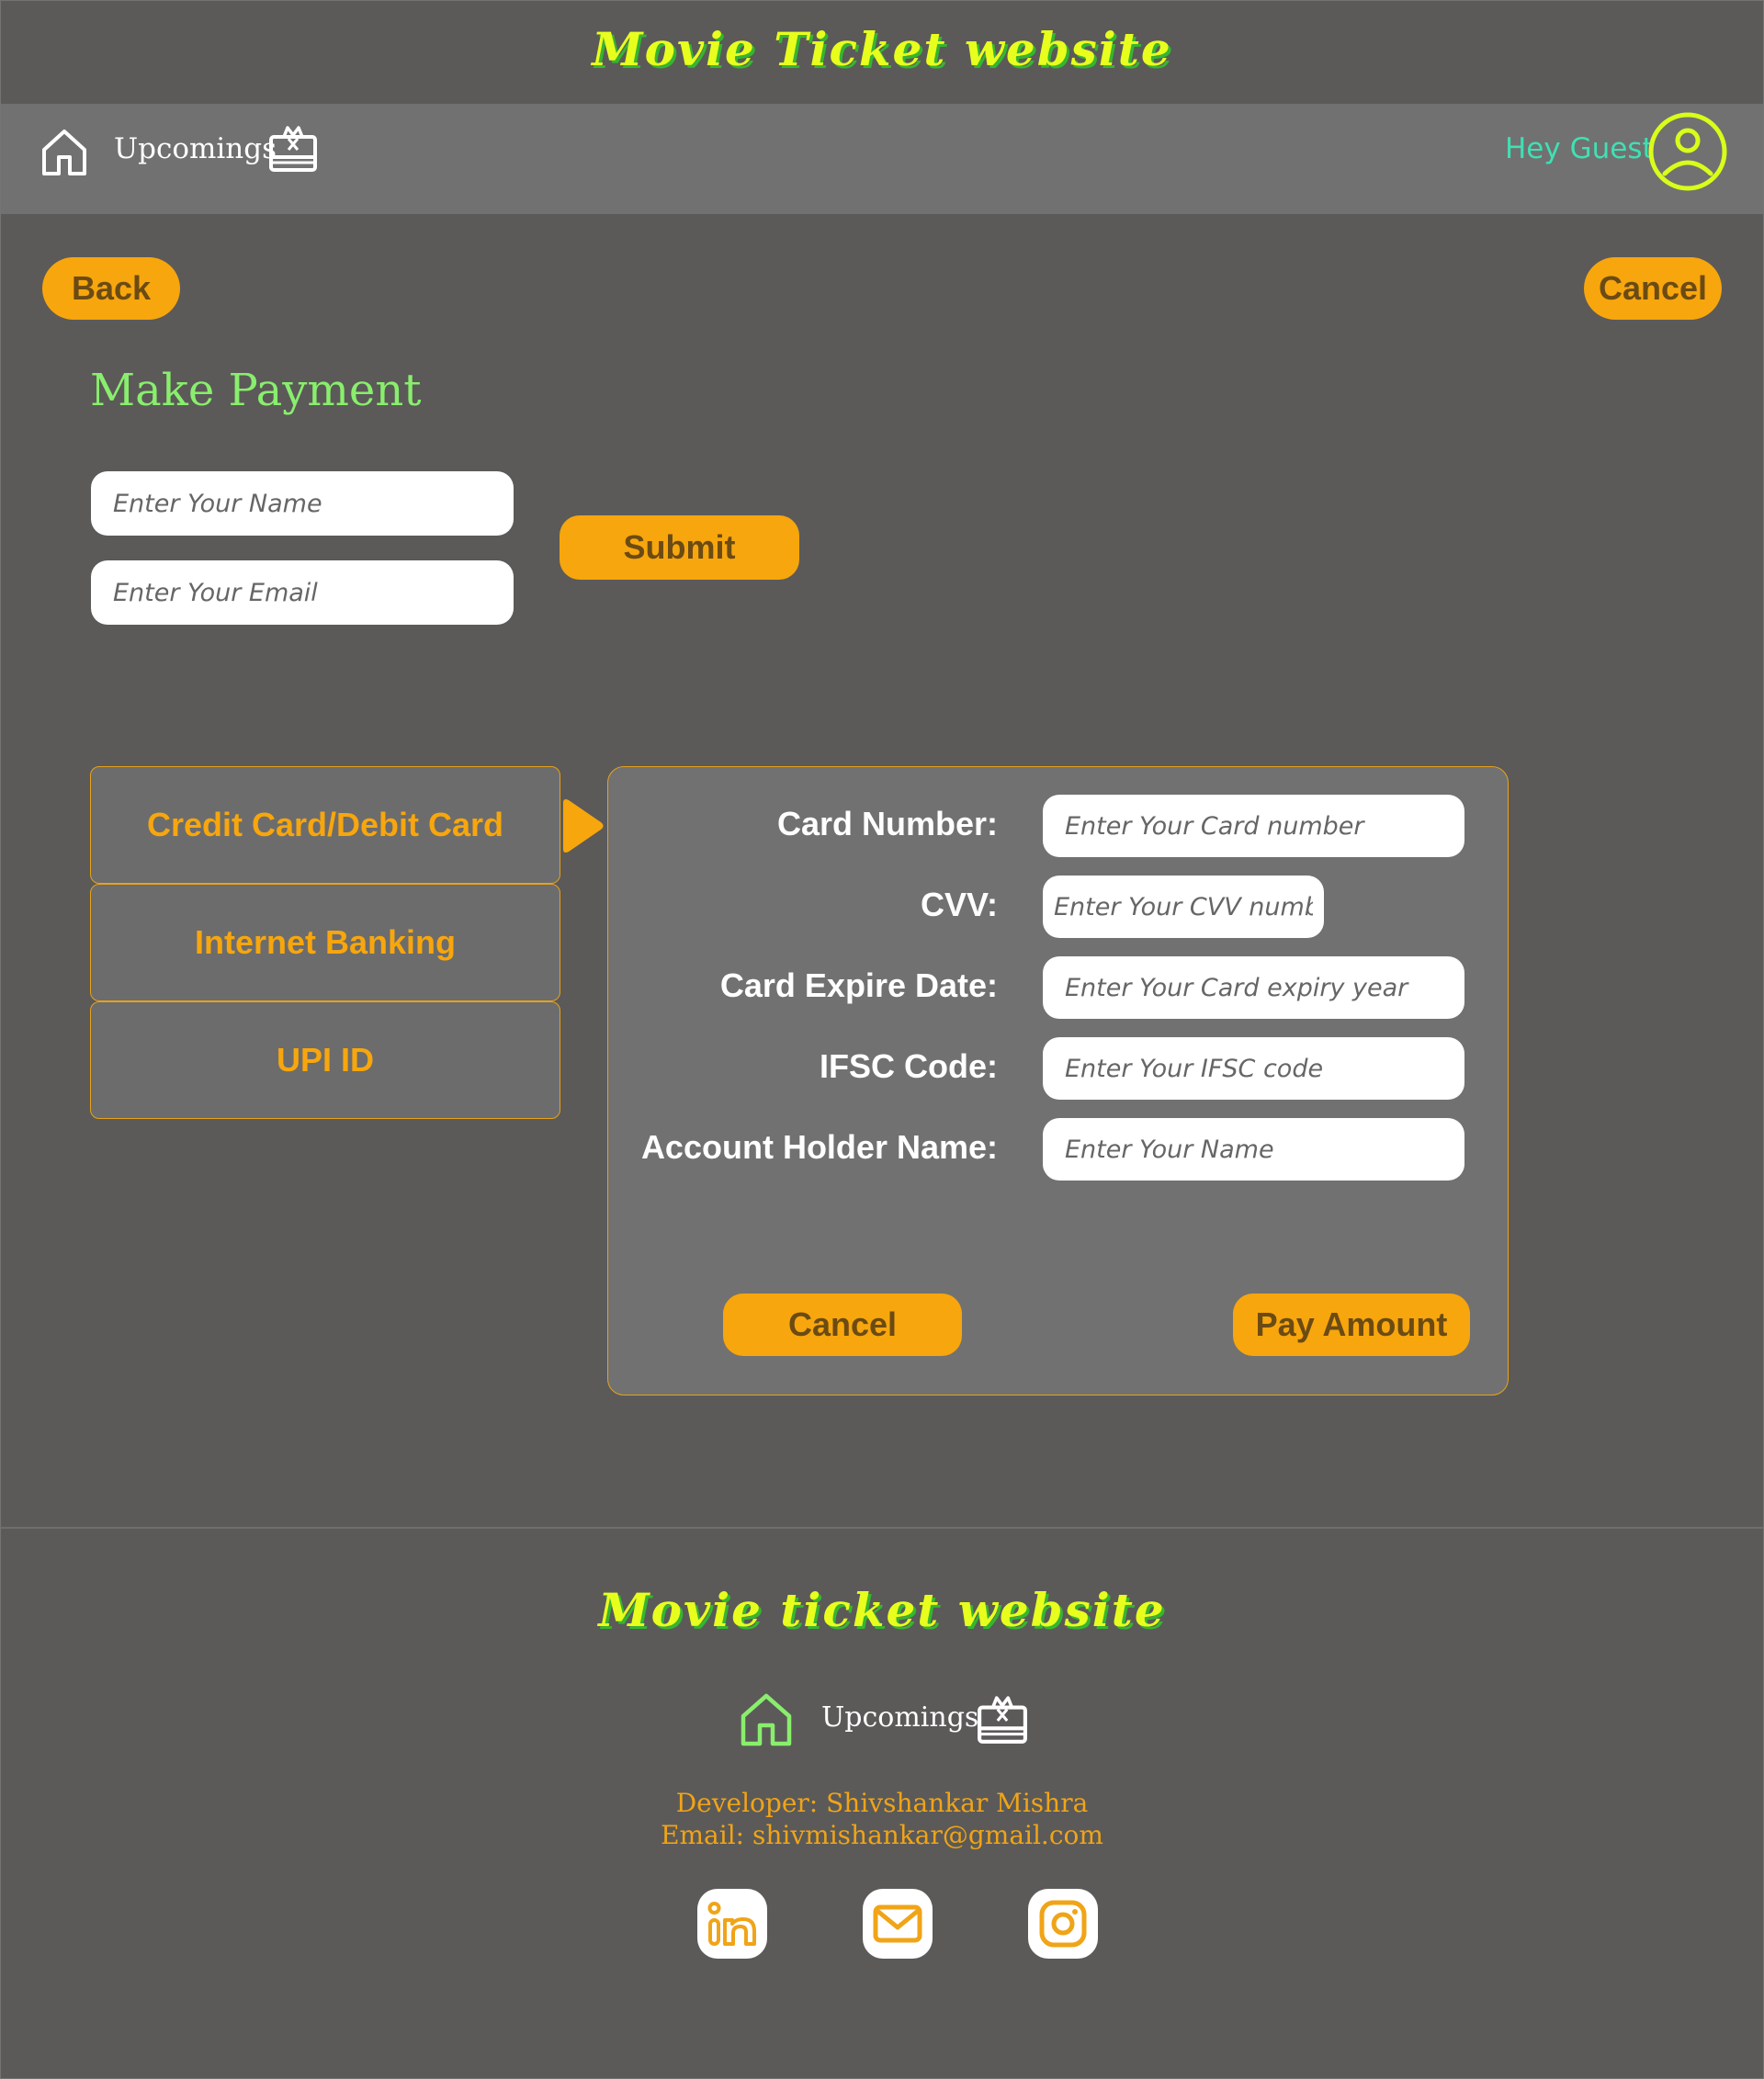 This screenshot has height=2079, width=1764. Describe the element at coordinates (1653, 288) in the screenshot. I see `cancel-button: Cancel` at that location.